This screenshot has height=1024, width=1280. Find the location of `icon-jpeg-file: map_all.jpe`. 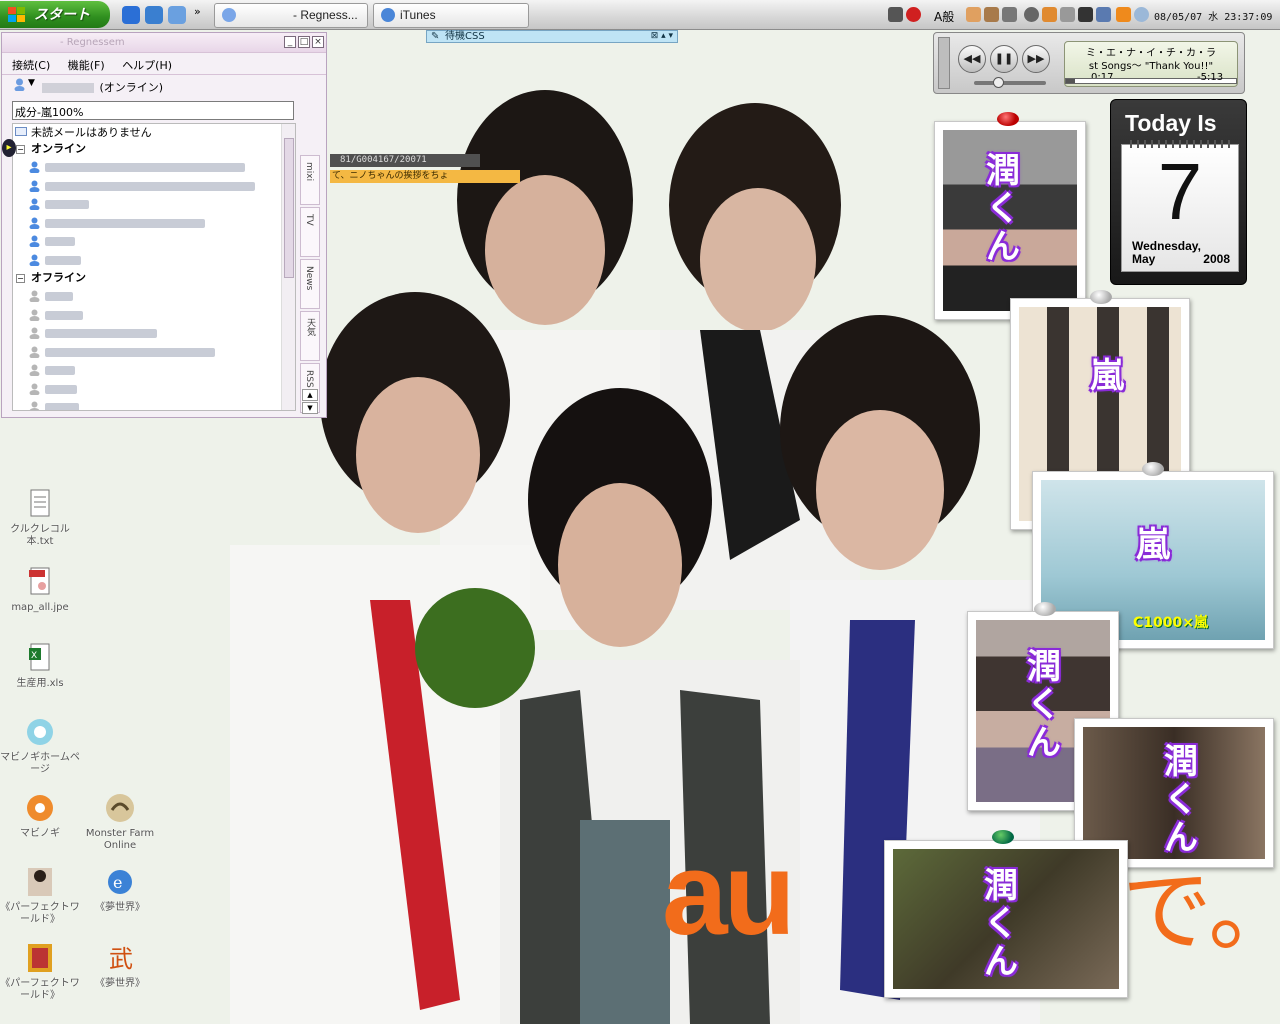

icon-jpeg-file: map_all.jpe is located at coordinates (40, 591).